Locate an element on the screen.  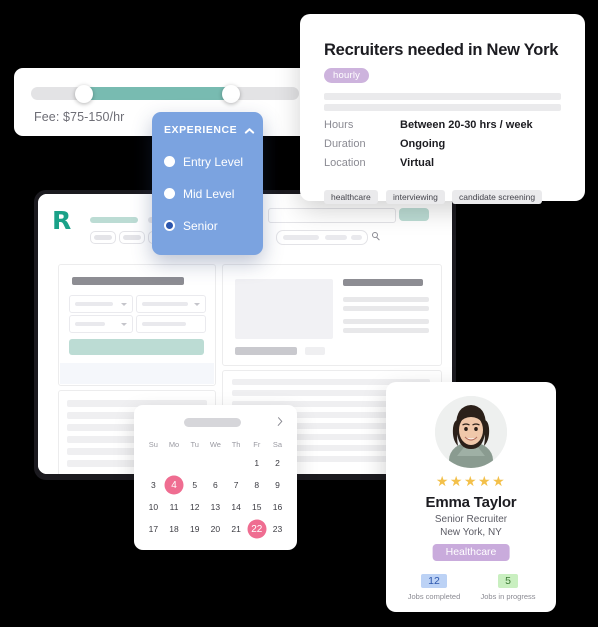
search-icon is located at coordinates (376, 236).